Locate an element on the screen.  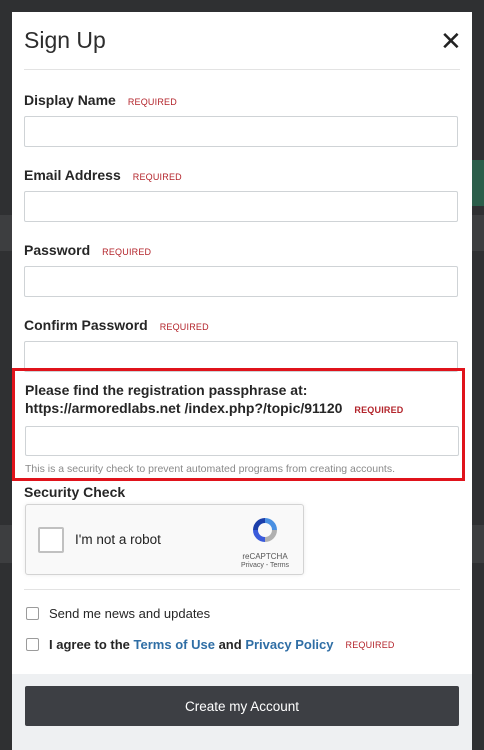
field-label: Display Name is located at coordinates (70, 100).